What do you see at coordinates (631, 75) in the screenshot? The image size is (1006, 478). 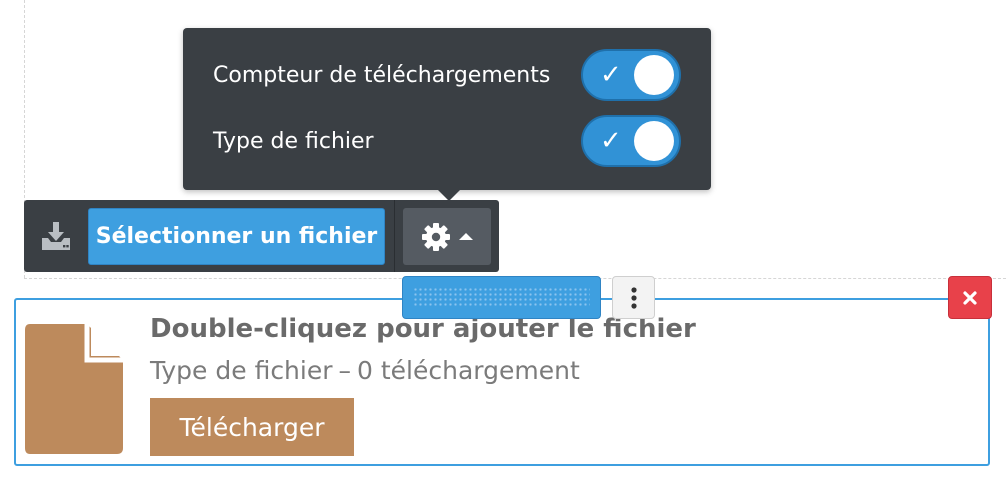 I see `download-counter-toggle: ✓` at bounding box center [631, 75].